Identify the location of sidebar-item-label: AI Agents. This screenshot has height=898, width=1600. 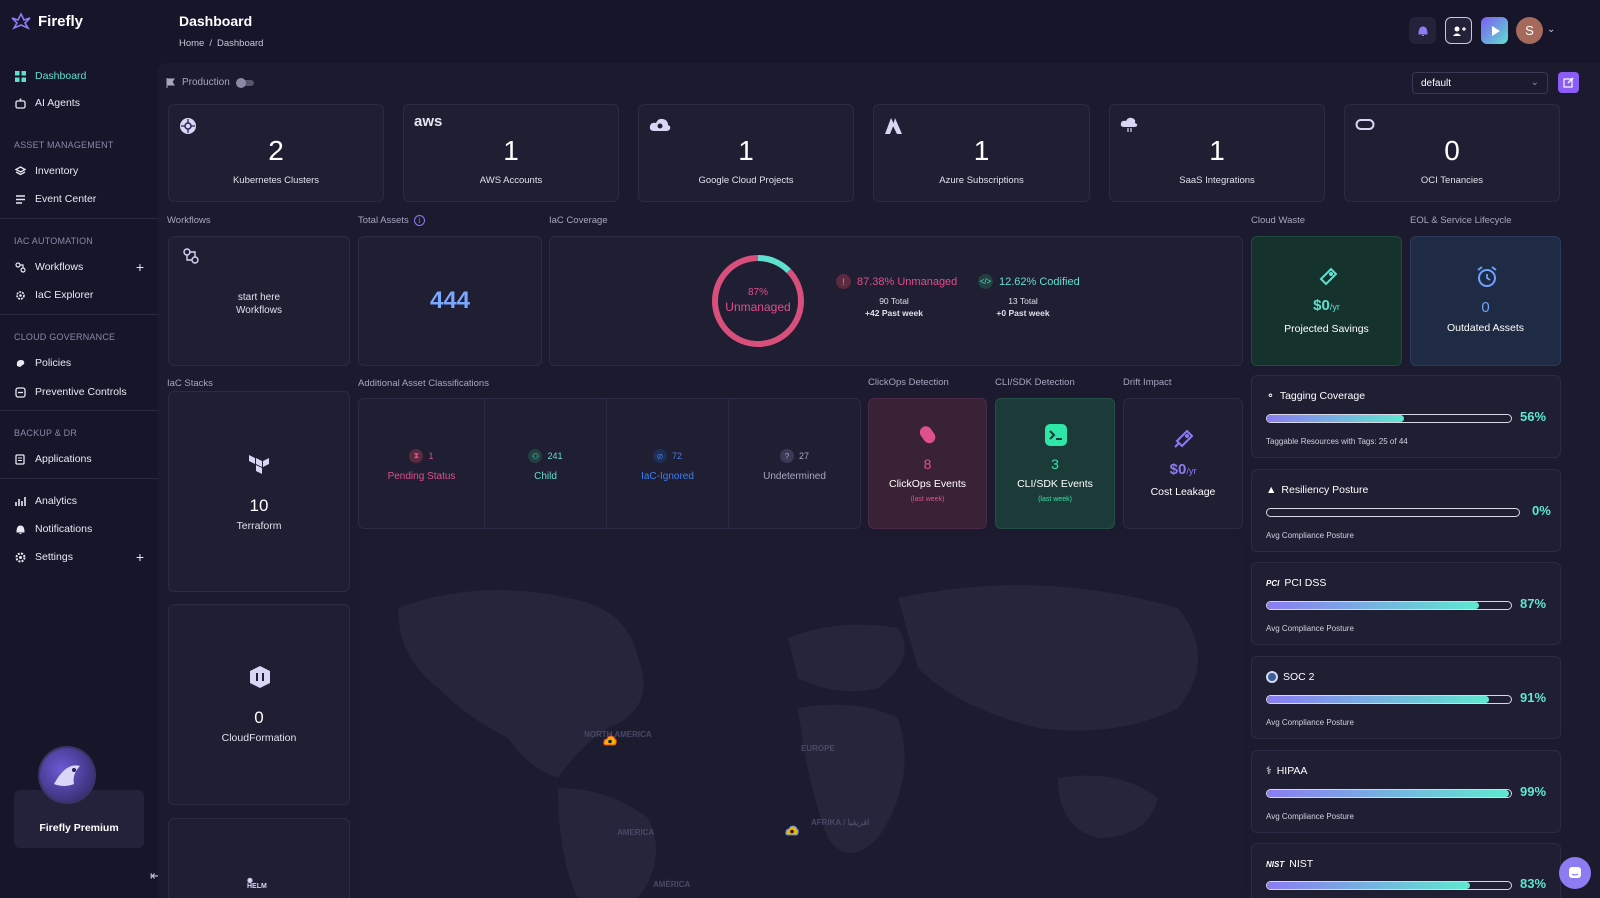
(57, 103).